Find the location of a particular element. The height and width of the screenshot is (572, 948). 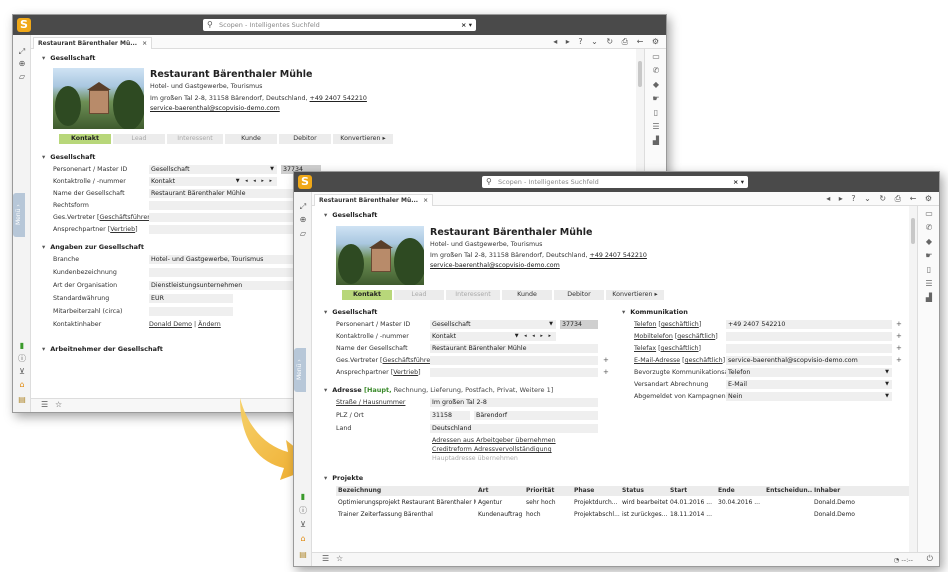

email-field: service-baerenthal@scopvisio-demo.com is located at coordinates (809, 360).